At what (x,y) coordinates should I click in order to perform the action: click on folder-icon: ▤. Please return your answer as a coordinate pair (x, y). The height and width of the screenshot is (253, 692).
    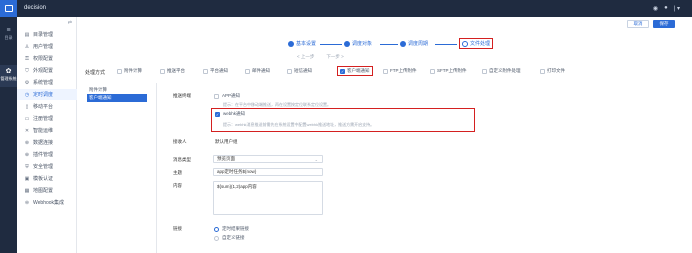
    Looking at the image, I should click on (27, 34).